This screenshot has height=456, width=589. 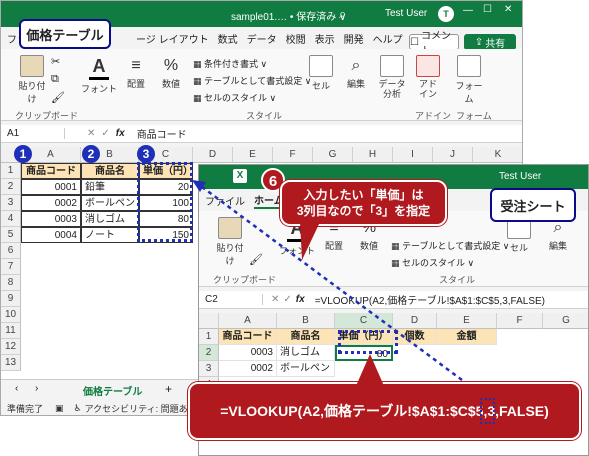 What do you see at coordinates (363, 203) in the screenshot?
I see `note-callout: 入力したい「単価」は 3列目なので「3」を指定` at bounding box center [363, 203].